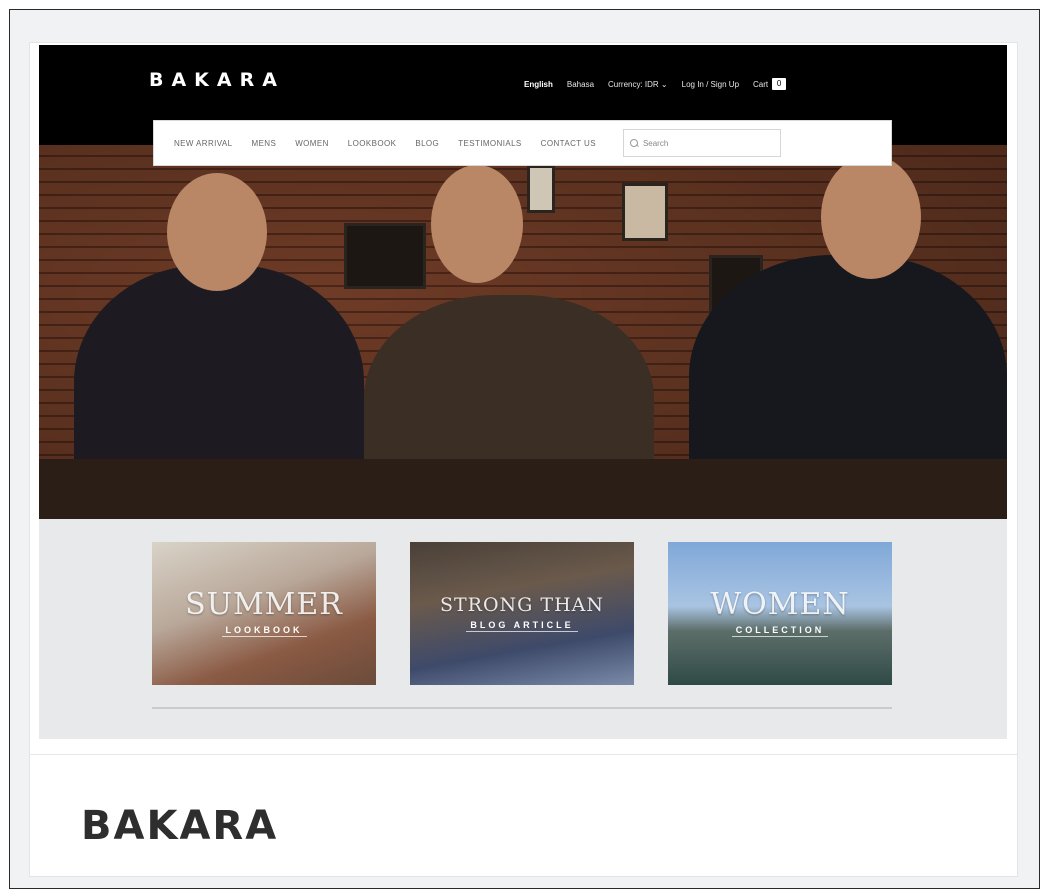  Describe the element at coordinates (523, 754) in the screenshot. I see `card-separator` at that location.